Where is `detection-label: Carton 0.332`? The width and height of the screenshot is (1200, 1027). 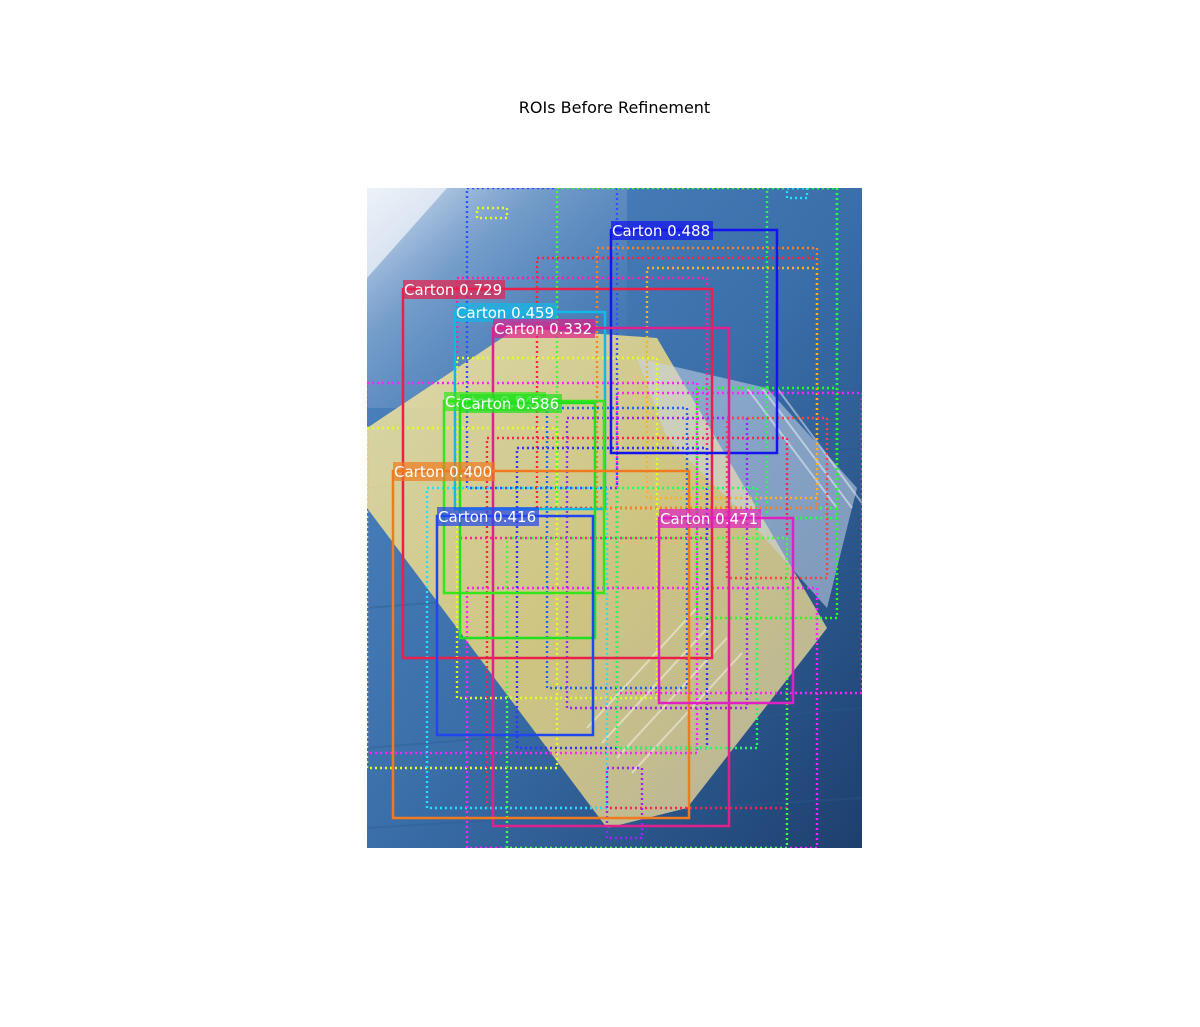
detection-label: Carton 0.332 is located at coordinates (543, 329).